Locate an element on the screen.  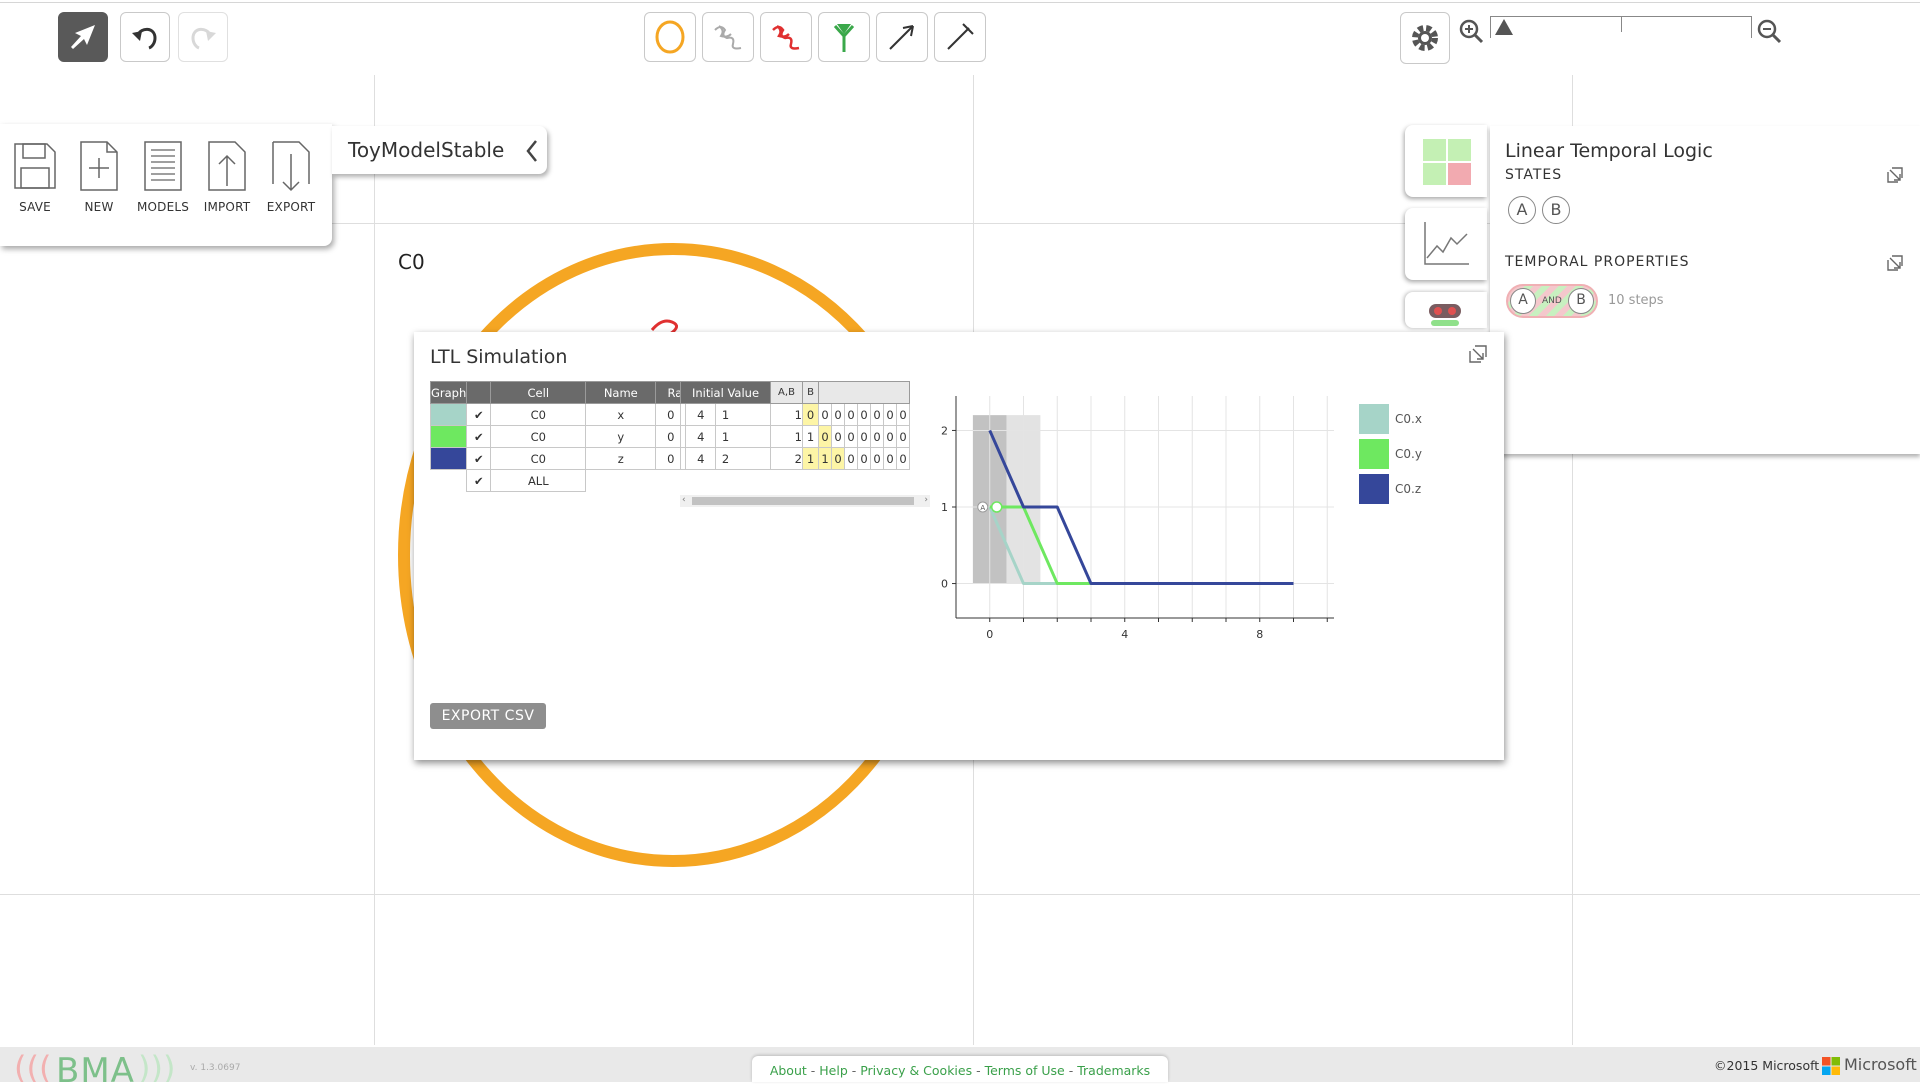
new-label: NEW is located at coordinates (99, 207).